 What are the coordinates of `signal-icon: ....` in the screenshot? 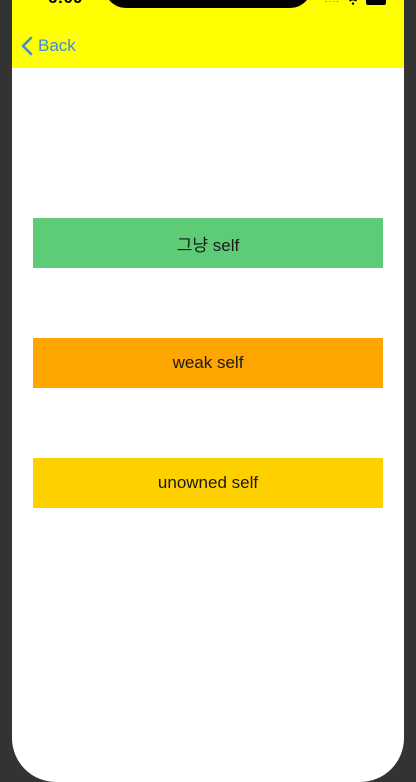 It's located at (332, 2).